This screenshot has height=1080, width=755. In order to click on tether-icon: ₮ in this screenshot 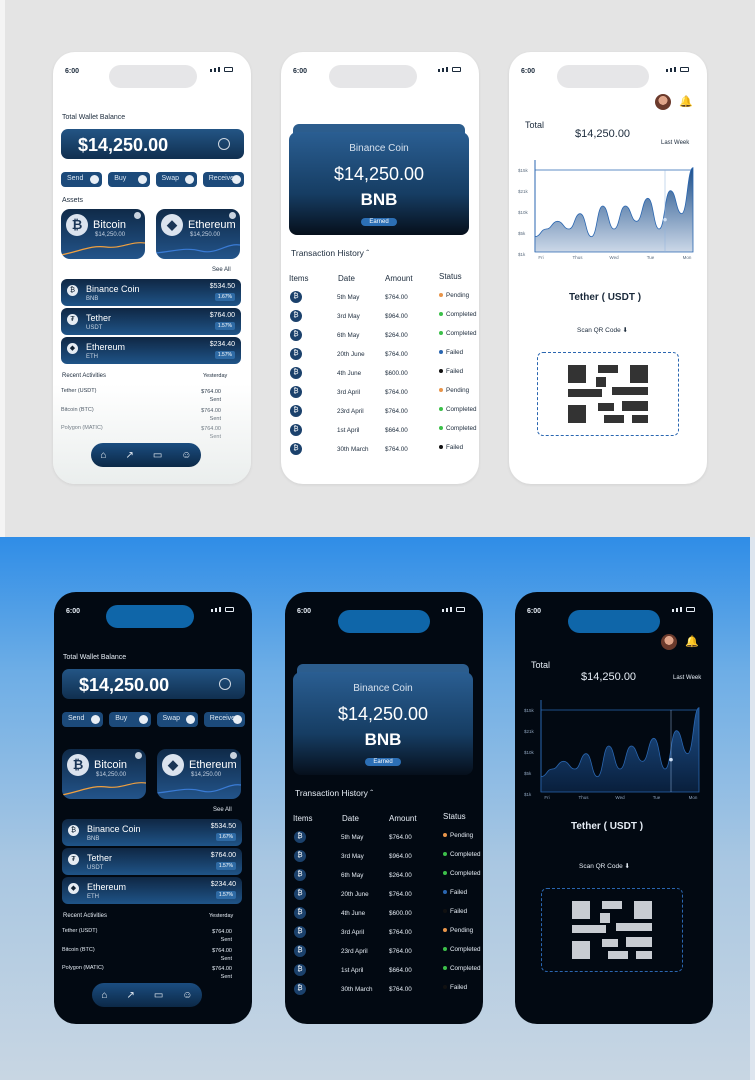, I will do `click(73, 859)`.